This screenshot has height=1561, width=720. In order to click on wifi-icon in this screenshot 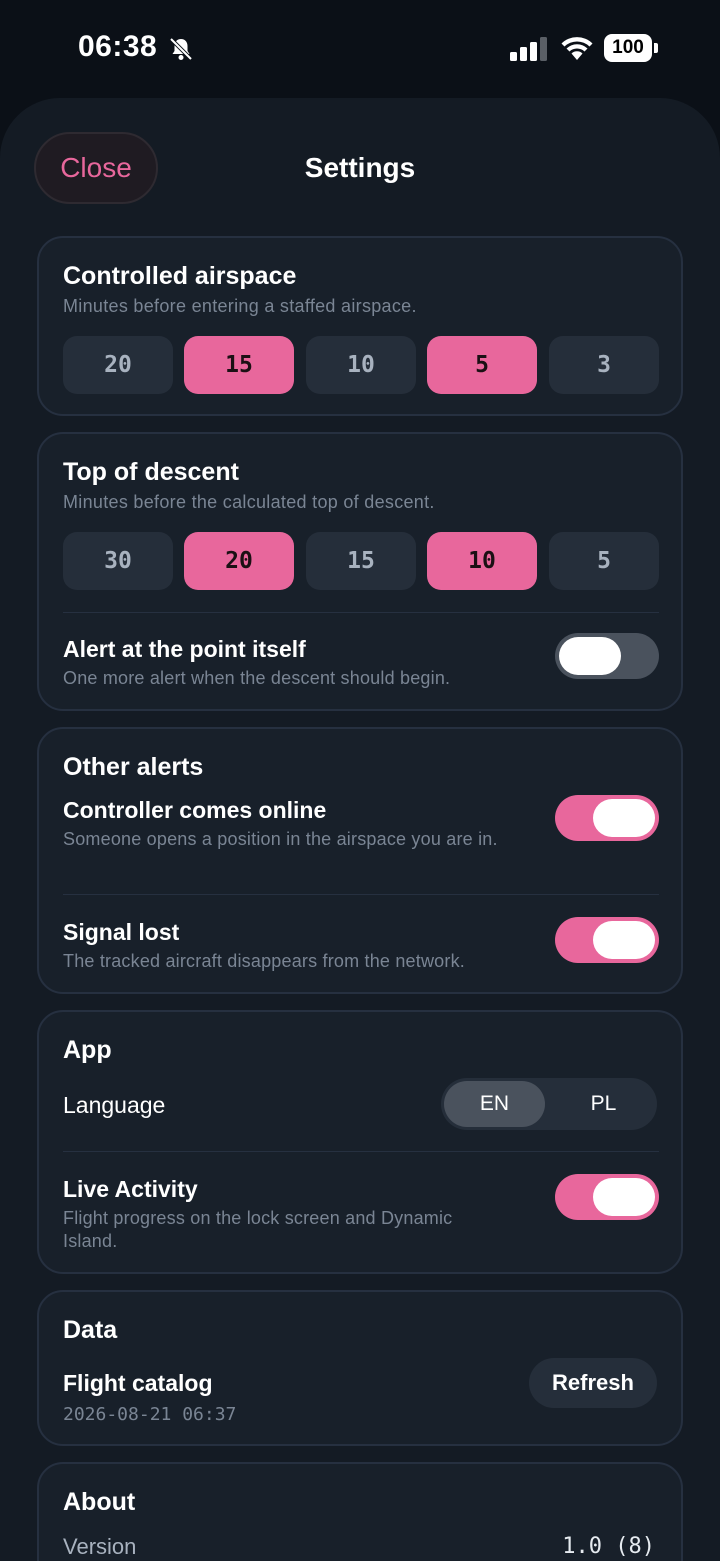, I will do `click(577, 48)`.